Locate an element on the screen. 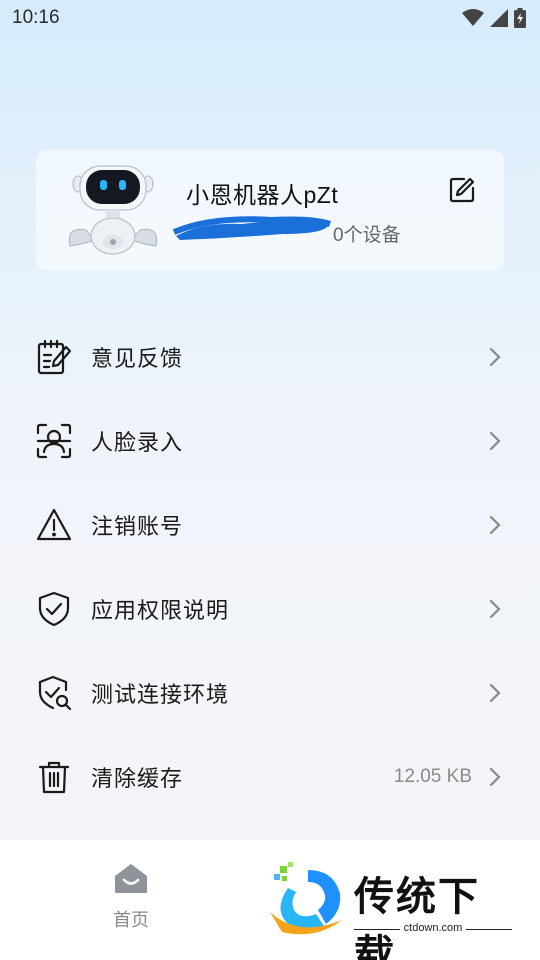  watermark-divider-right is located at coordinates (489, 929).